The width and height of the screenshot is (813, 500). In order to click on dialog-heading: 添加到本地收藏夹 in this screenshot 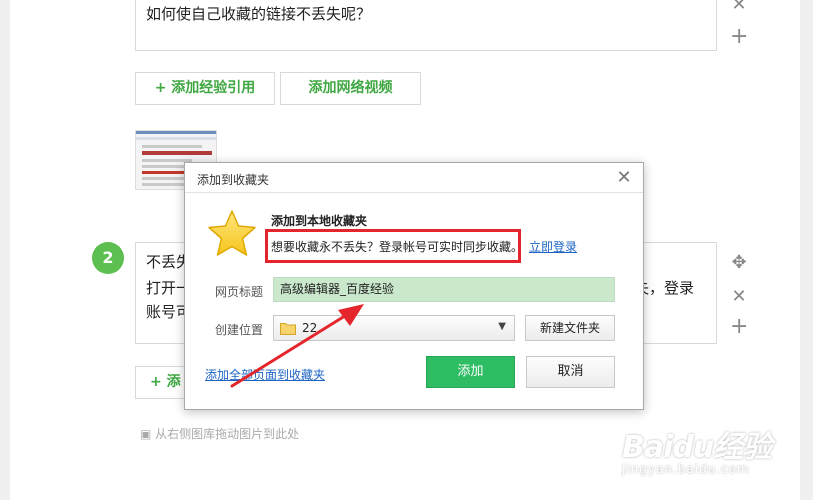, I will do `click(319, 221)`.